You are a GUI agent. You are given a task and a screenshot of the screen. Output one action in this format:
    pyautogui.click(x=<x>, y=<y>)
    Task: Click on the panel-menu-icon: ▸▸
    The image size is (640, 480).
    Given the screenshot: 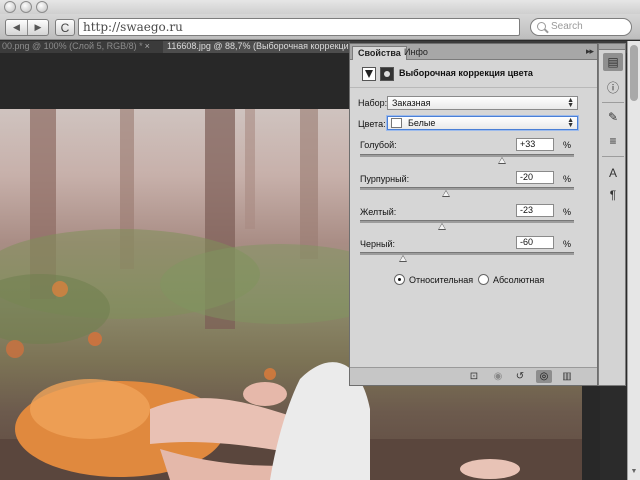 What is the action you would take?
    pyautogui.click(x=590, y=51)
    